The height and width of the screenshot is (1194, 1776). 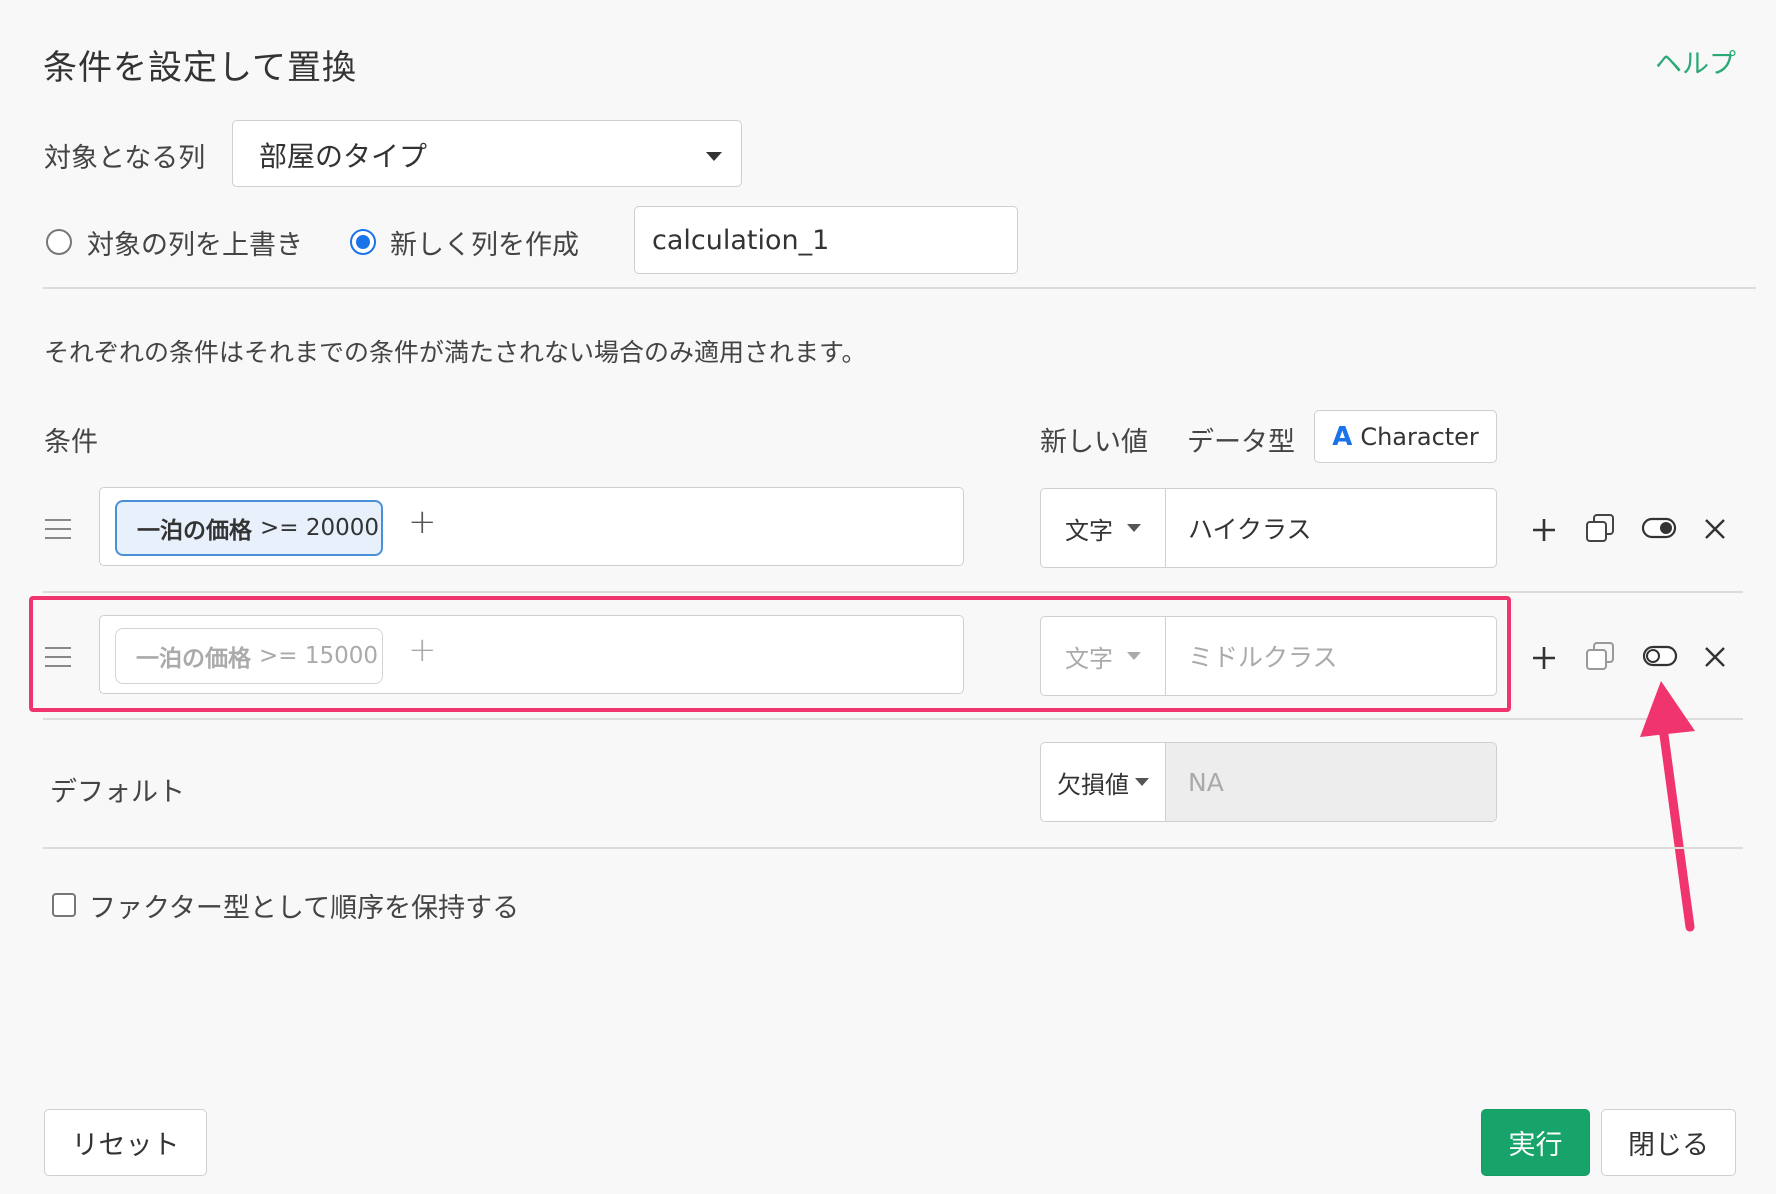 I want to click on default-type-select: 欠損値, so click(x=1103, y=782).